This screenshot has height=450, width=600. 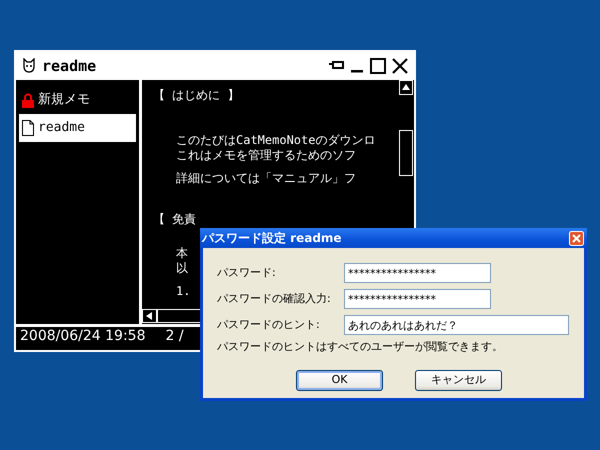 What do you see at coordinates (269, 324) in the screenshot?
I see `field-label: パスワードのヒント:` at bounding box center [269, 324].